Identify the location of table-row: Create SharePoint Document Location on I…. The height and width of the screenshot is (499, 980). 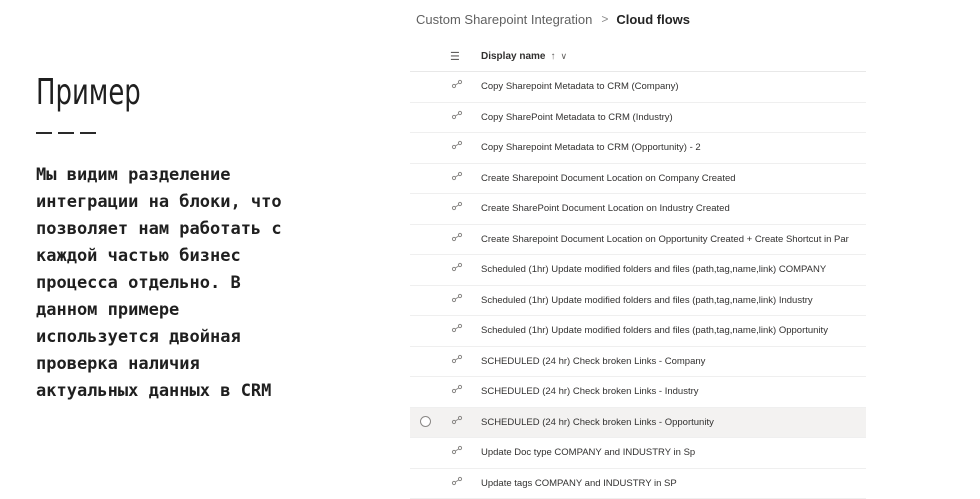
(638, 209).